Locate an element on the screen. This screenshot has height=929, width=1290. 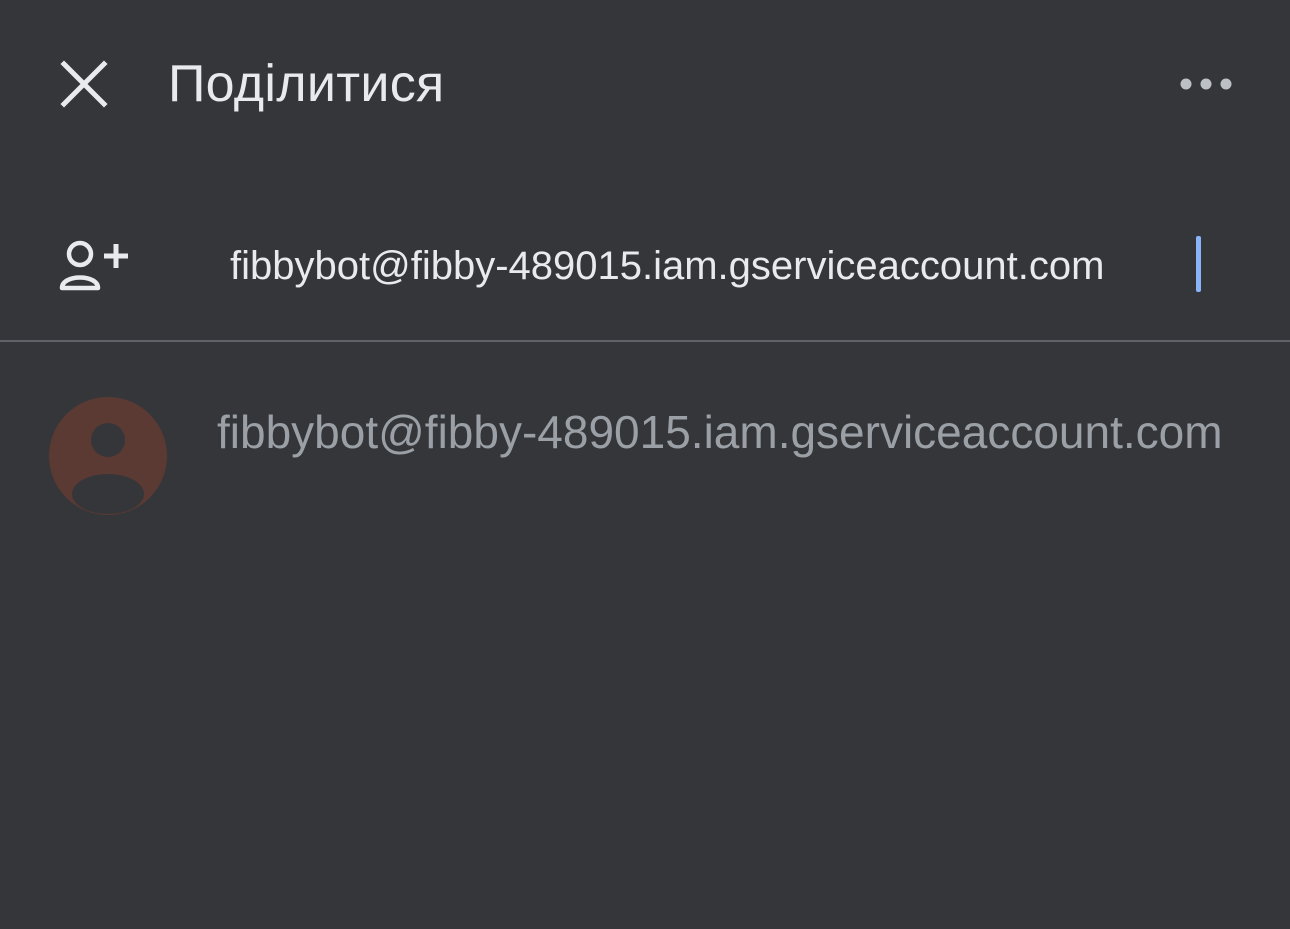
divider is located at coordinates (645, 341).